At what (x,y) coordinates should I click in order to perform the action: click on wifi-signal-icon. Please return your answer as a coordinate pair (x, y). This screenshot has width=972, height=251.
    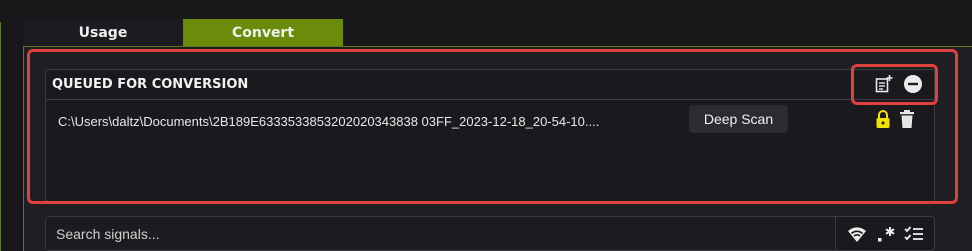
    Looking at the image, I should click on (857, 234).